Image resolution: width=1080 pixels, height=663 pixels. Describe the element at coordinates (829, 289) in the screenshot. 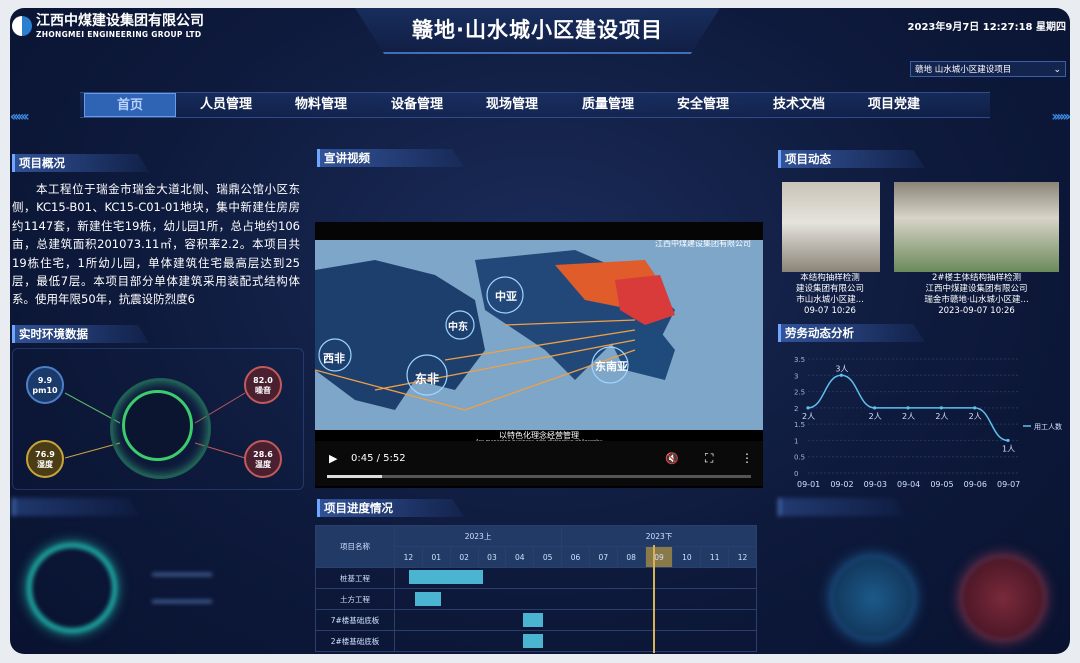

I see `dynamics-line2: 建设集团有限公司` at that location.